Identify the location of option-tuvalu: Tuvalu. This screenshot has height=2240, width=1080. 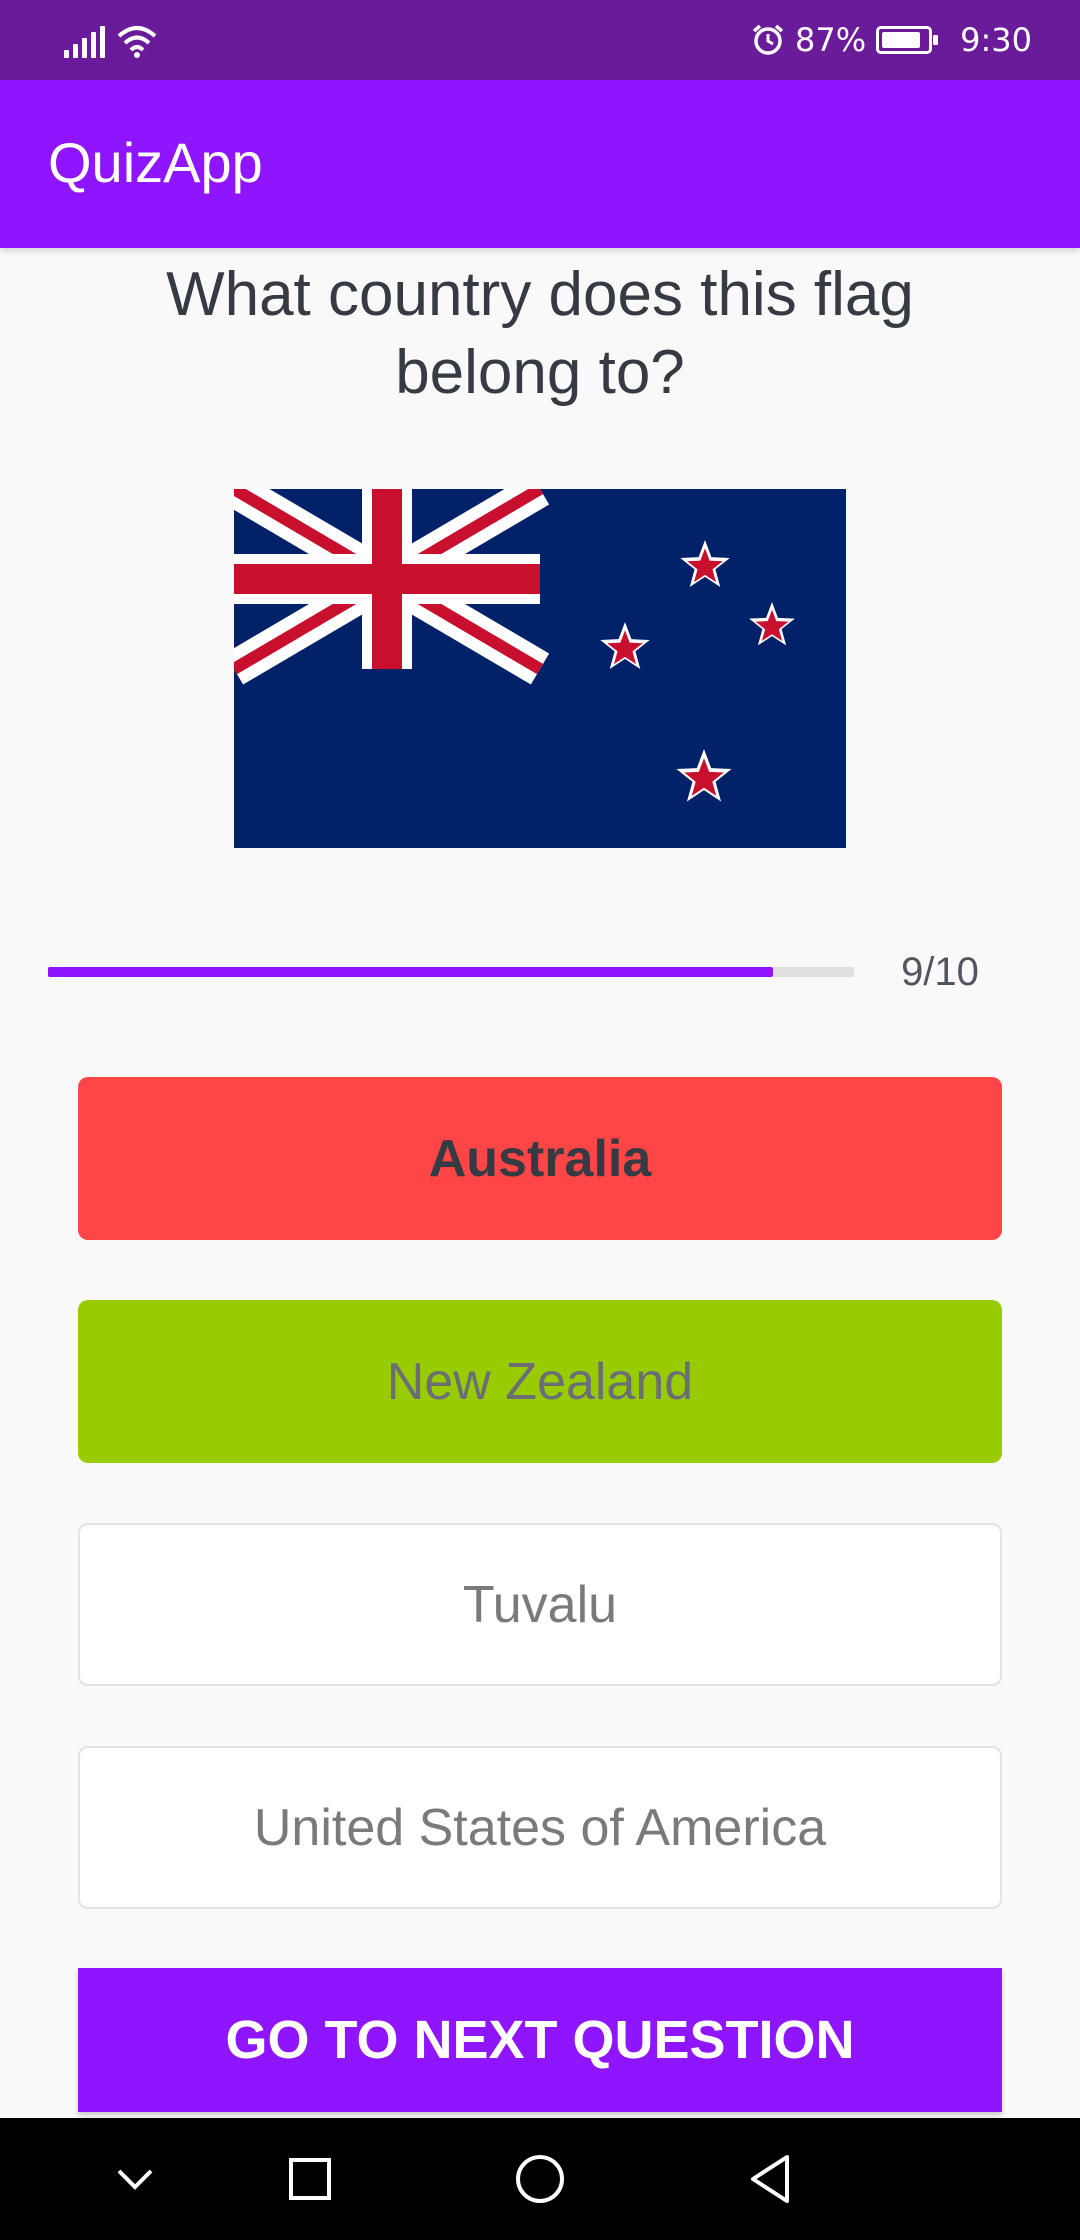
(540, 1604).